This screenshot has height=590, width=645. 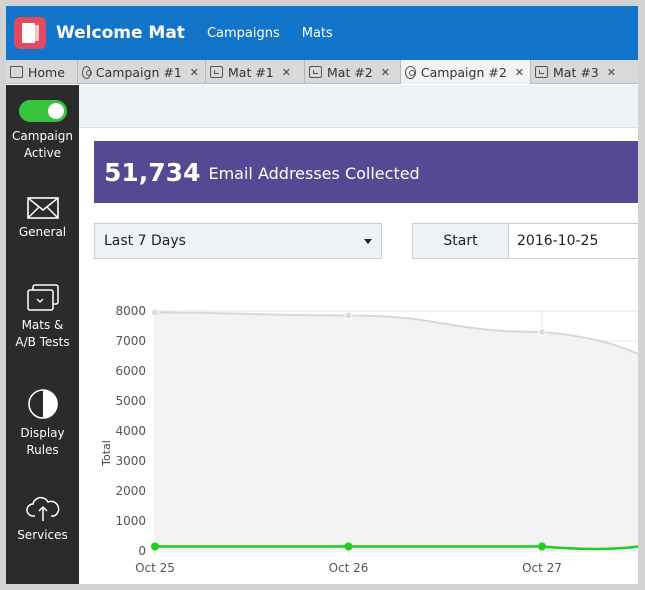 I want to click on sidebar: Campaign Active General Mats & A/B Tests, so click(x=42, y=334).